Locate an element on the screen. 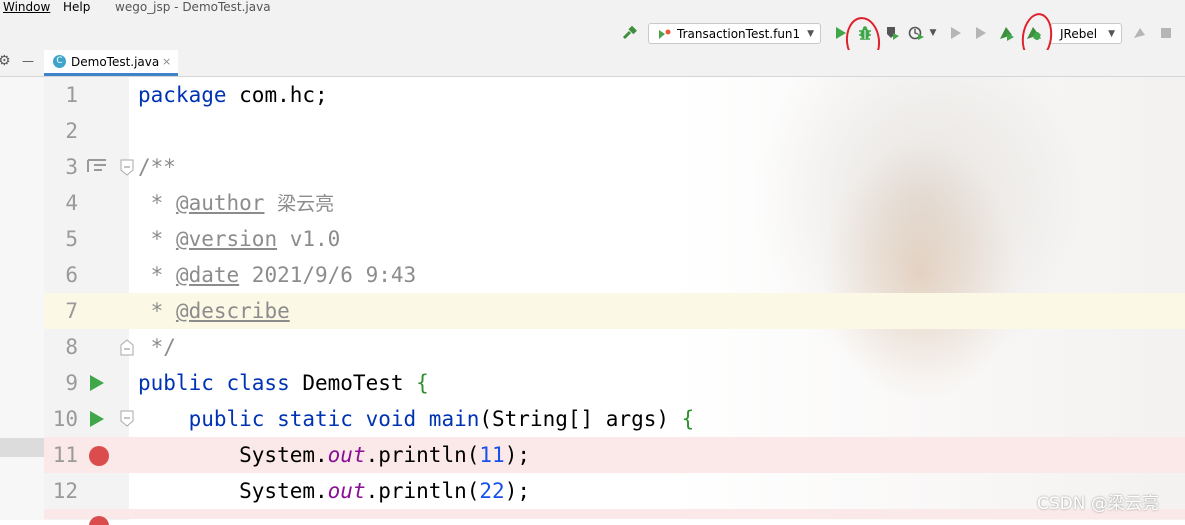 The width and height of the screenshot is (1185, 525). code-token: /** is located at coordinates (157, 167).